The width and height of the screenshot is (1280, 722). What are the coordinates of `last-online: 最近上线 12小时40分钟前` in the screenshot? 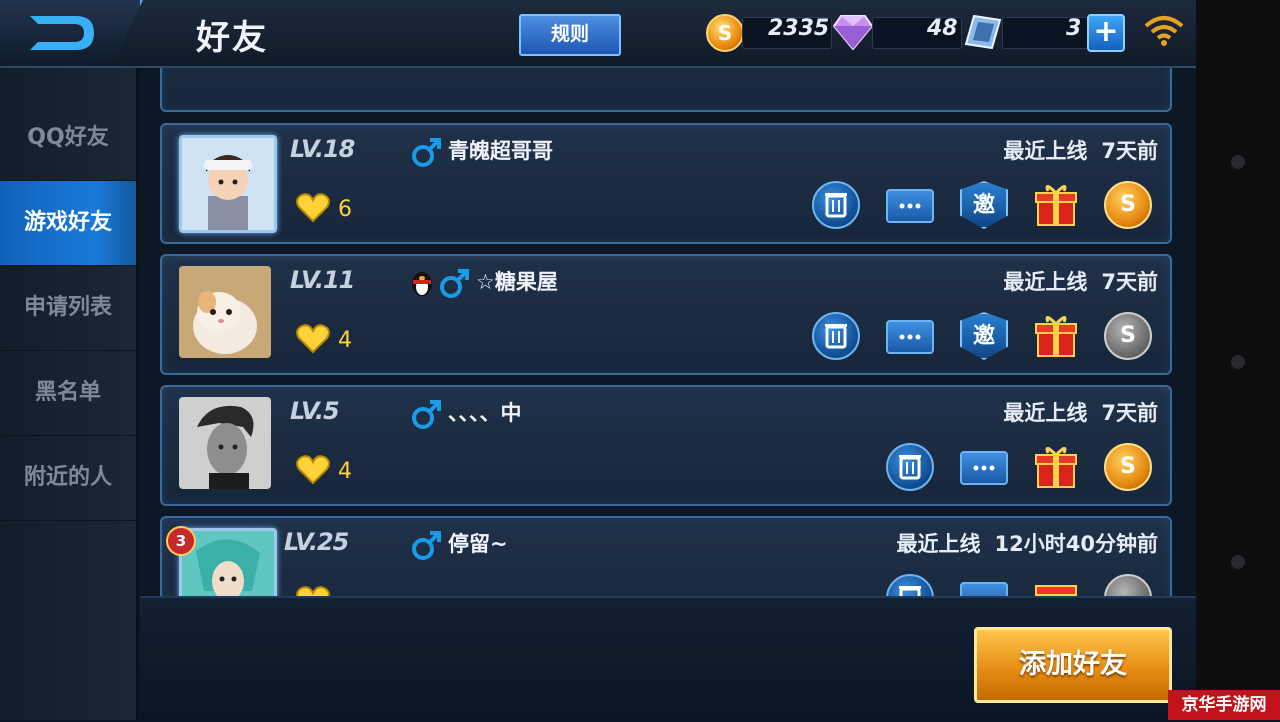 It's located at (1027, 543).